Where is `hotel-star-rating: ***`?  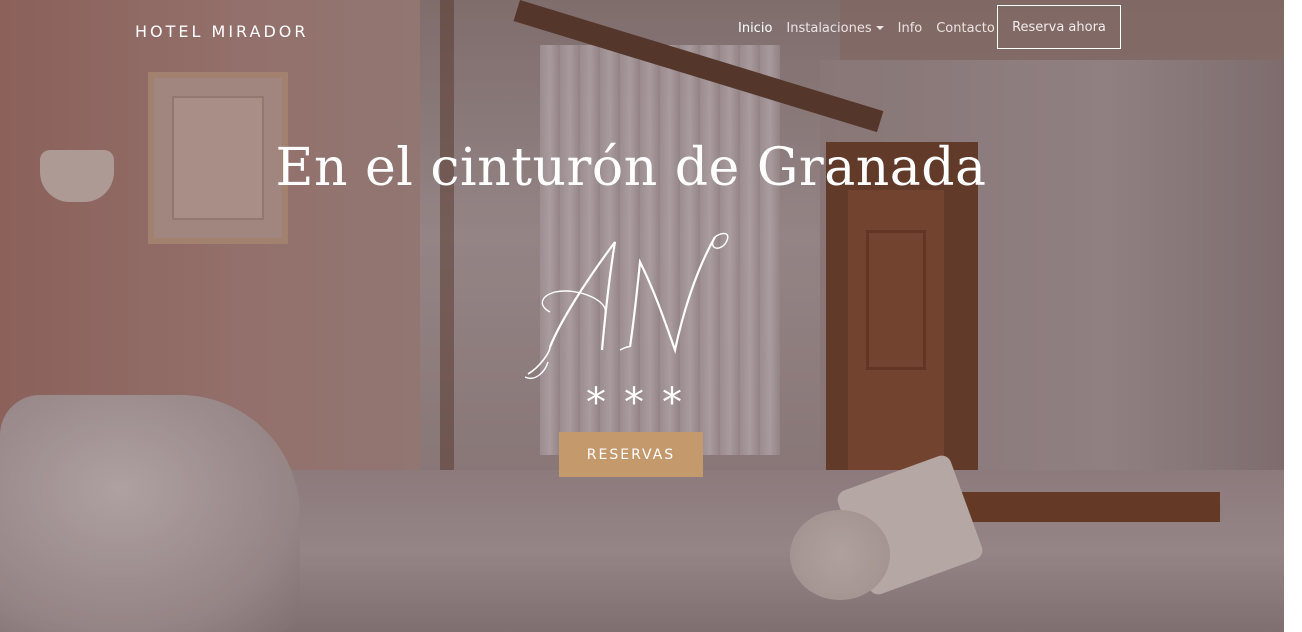
hotel-star-rating: *** is located at coordinates (643, 403).